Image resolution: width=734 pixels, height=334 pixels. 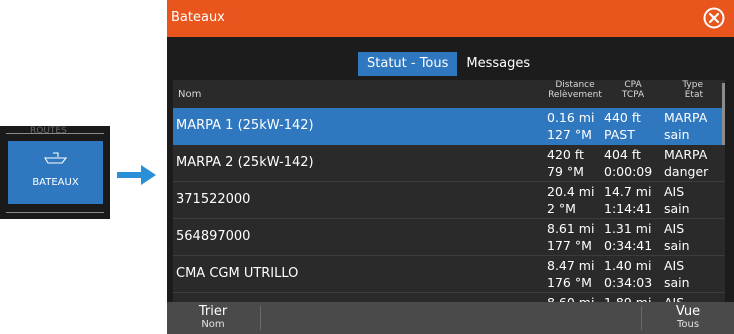 I want to click on footer-bar: Trier Nom Vue Tous, so click(x=450, y=318).